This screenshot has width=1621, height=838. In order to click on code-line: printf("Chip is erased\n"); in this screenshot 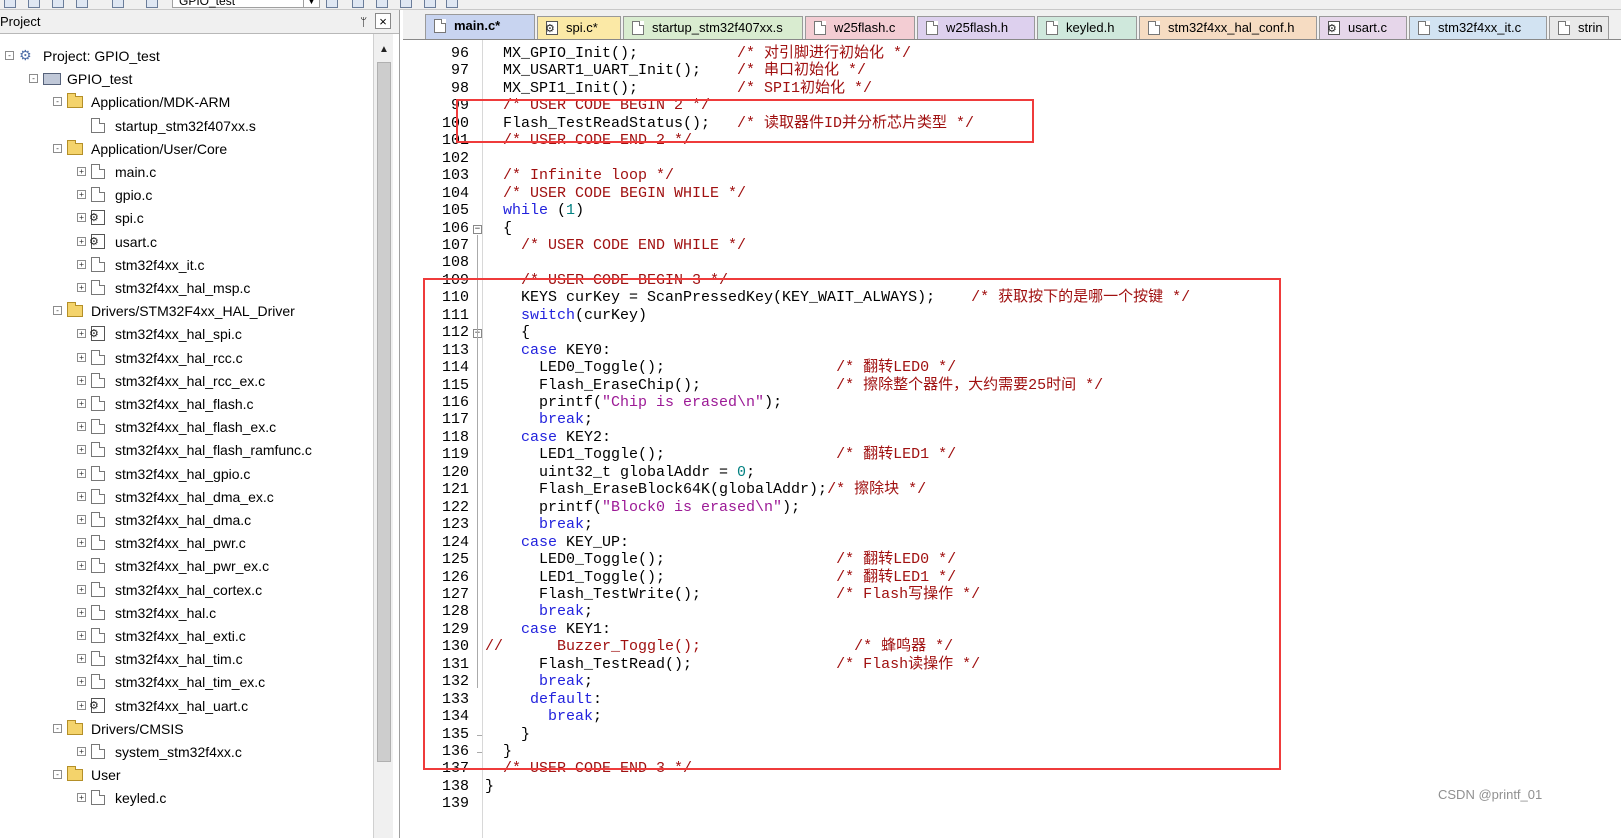, I will do `click(633, 403)`.